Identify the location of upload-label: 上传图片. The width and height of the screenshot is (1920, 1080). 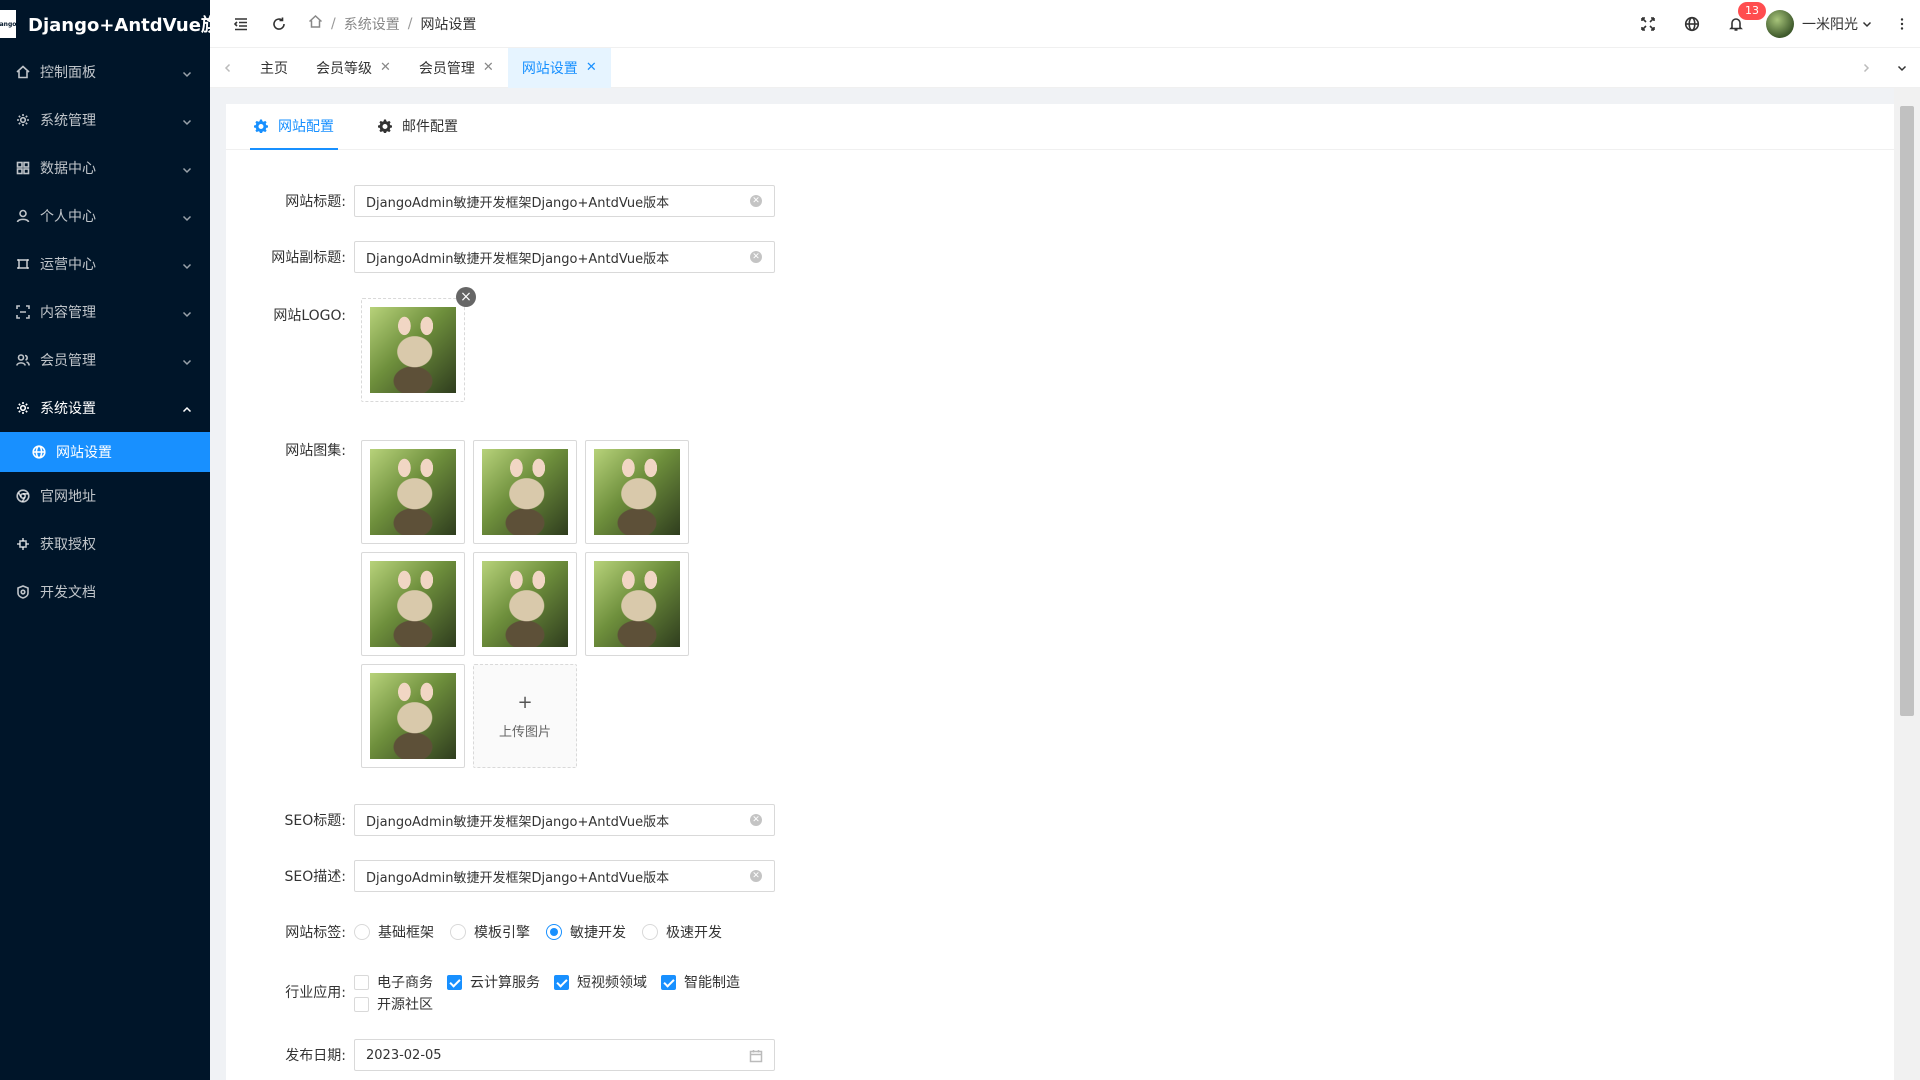
(524, 732).